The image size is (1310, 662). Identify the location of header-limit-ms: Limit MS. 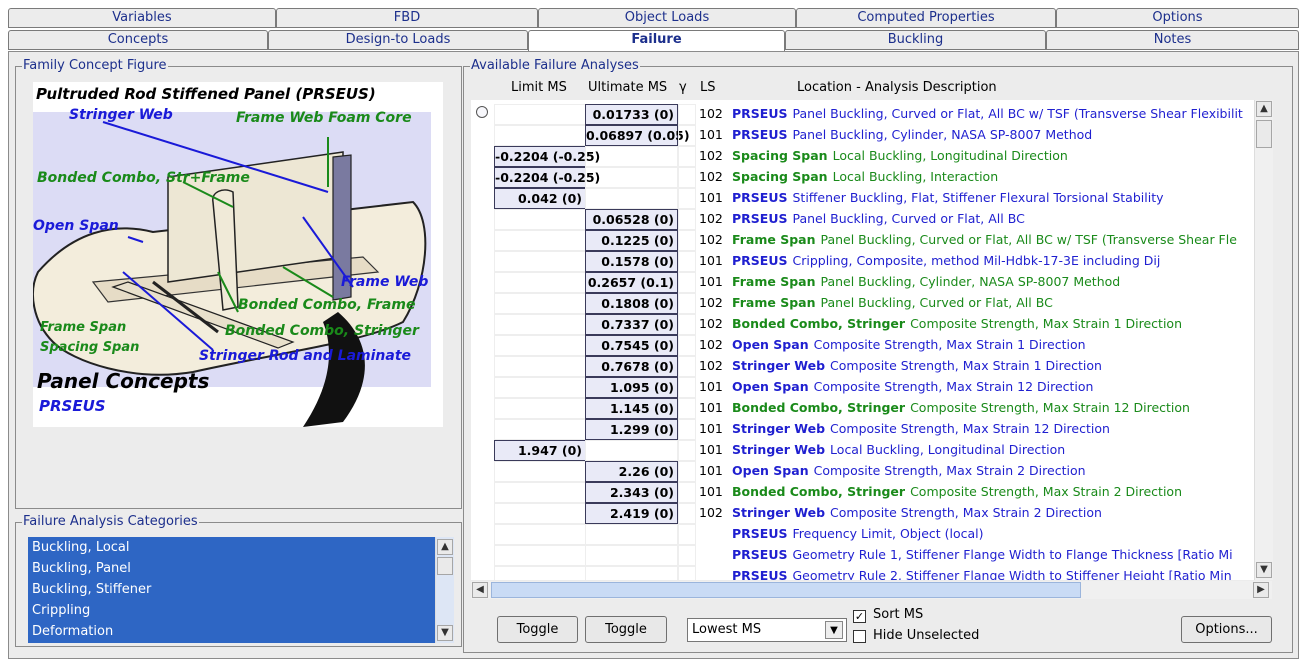
(539, 87).